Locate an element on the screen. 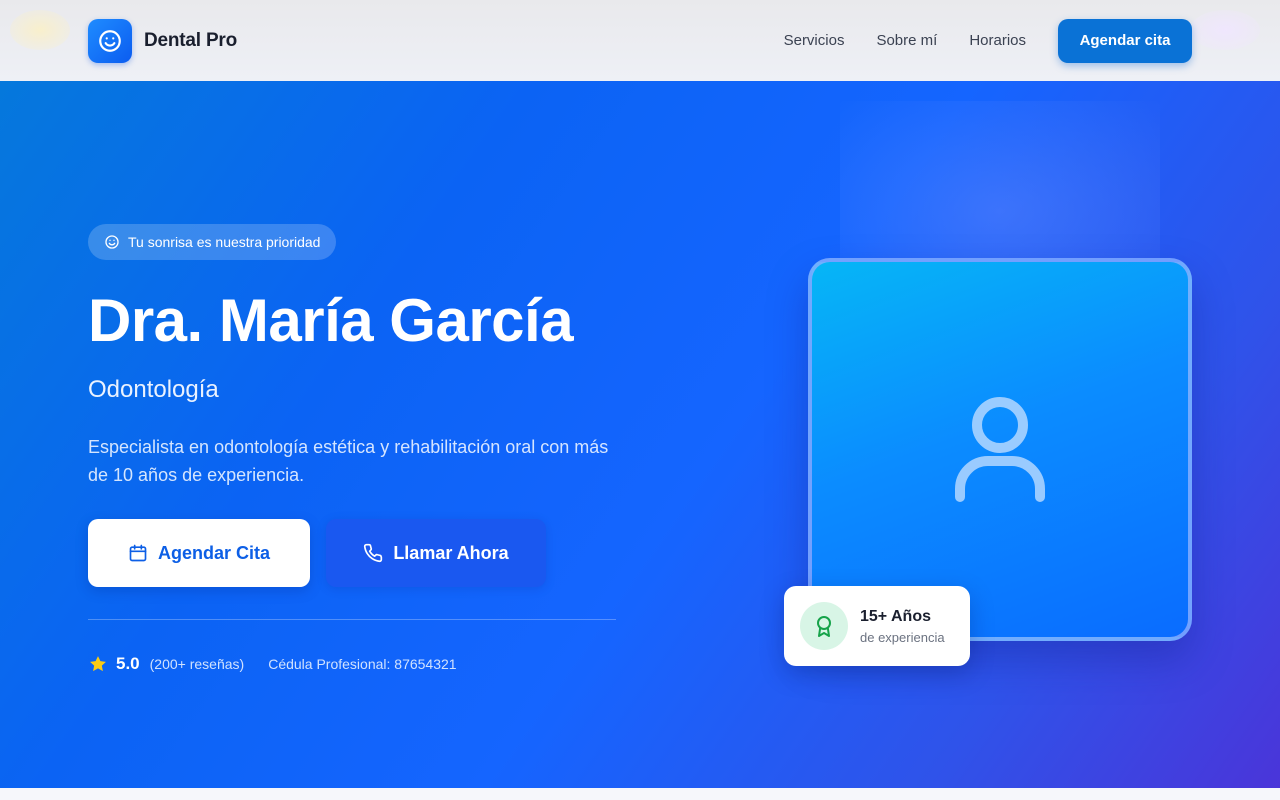  nav-link-horarios: Horarios is located at coordinates (997, 40).